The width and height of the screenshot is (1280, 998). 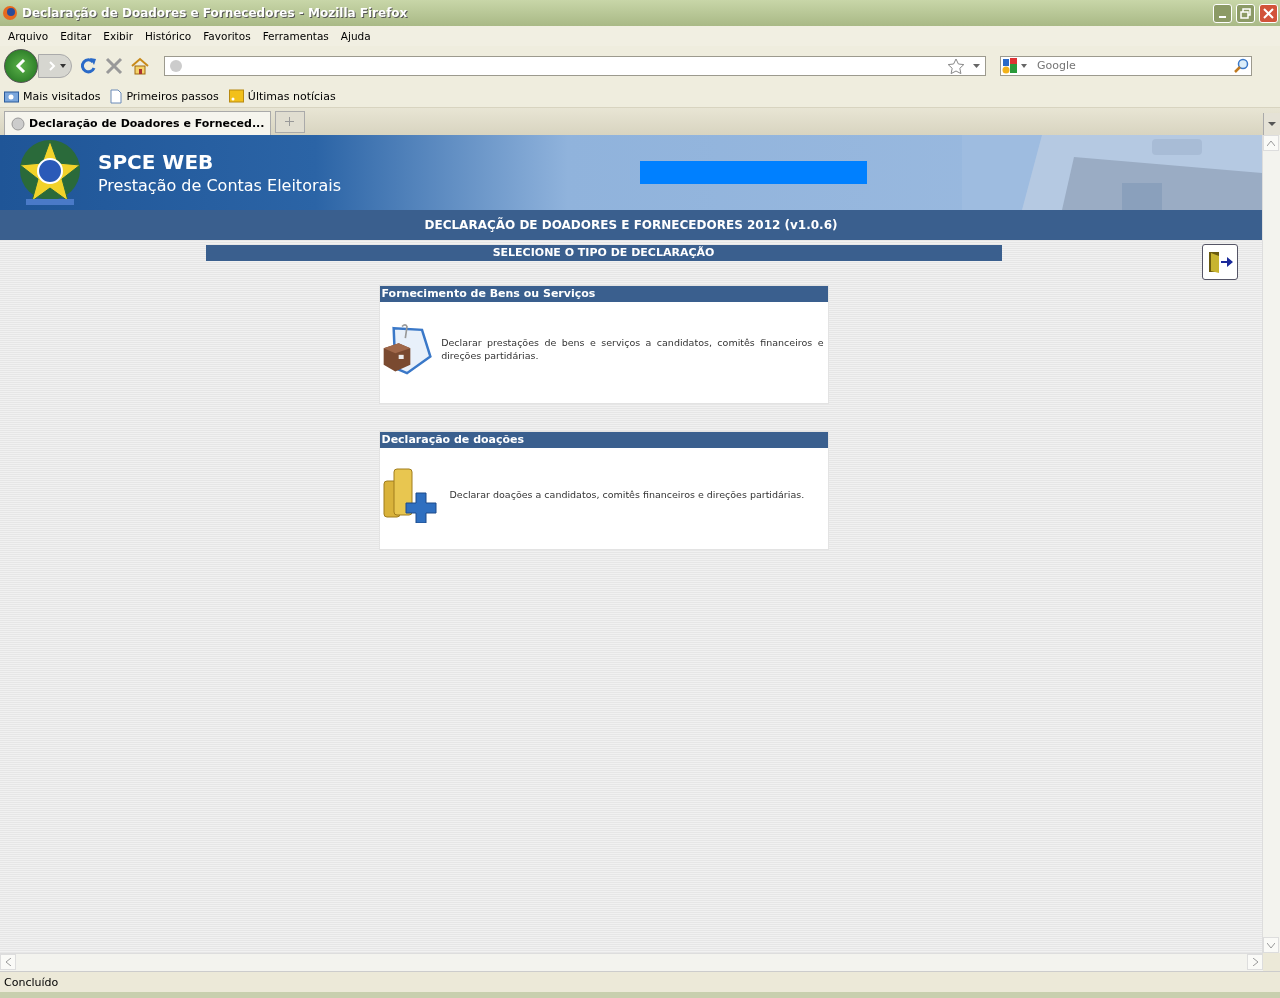 What do you see at coordinates (603, 440) in the screenshot?
I see `option-title: Declaração de doações` at bounding box center [603, 440].